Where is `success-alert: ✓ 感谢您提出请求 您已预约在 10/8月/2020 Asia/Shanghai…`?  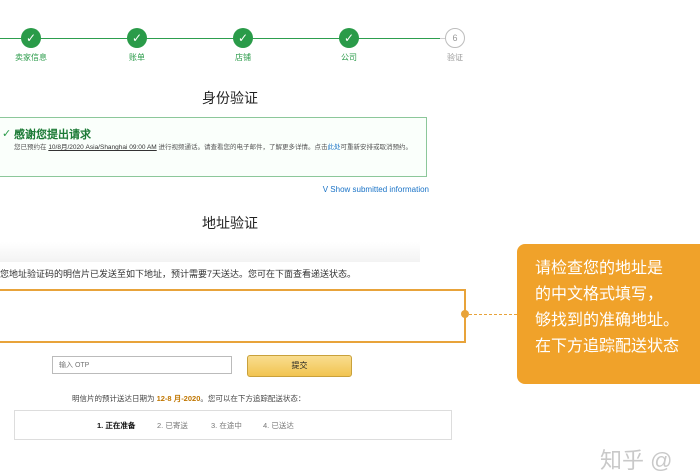 success-alert: ✓ 感谢您提出请求 您已预约在 10/8月/2020 Asia/Shanghai… is located at coordinates (213, 147).